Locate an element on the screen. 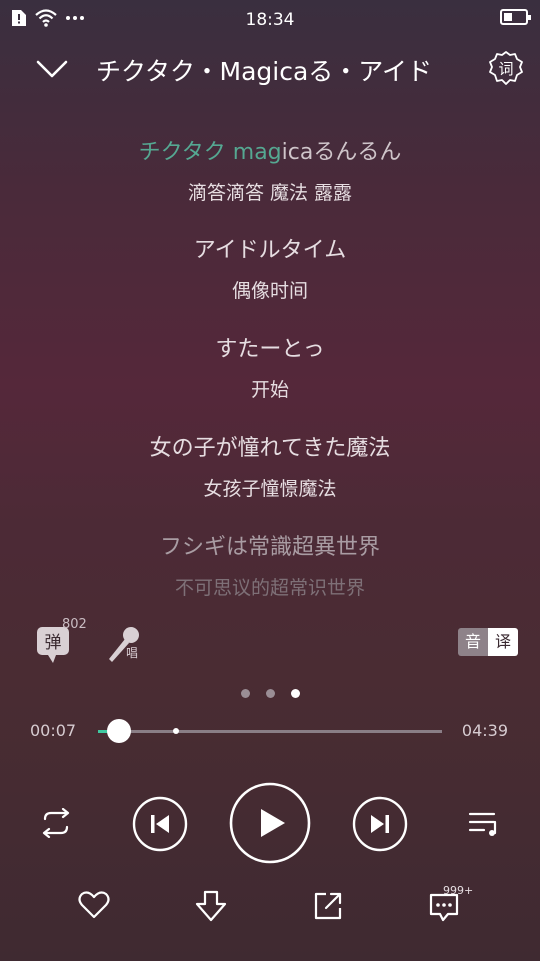 This screenshot has height=961, width=540. playback-controls is located at coordinates (270, 825).